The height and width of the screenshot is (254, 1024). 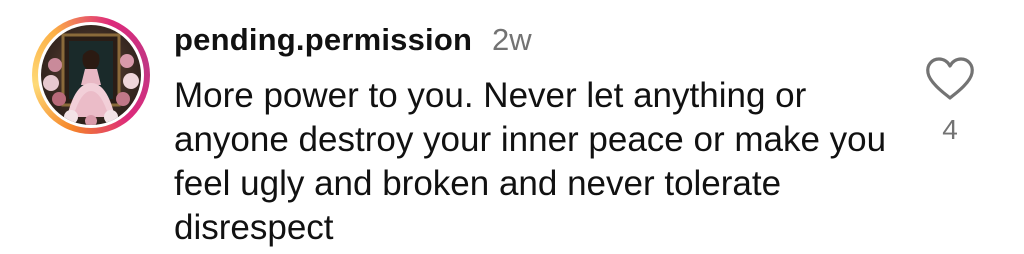 I want to click on like-button, so click(x=950, y=79).